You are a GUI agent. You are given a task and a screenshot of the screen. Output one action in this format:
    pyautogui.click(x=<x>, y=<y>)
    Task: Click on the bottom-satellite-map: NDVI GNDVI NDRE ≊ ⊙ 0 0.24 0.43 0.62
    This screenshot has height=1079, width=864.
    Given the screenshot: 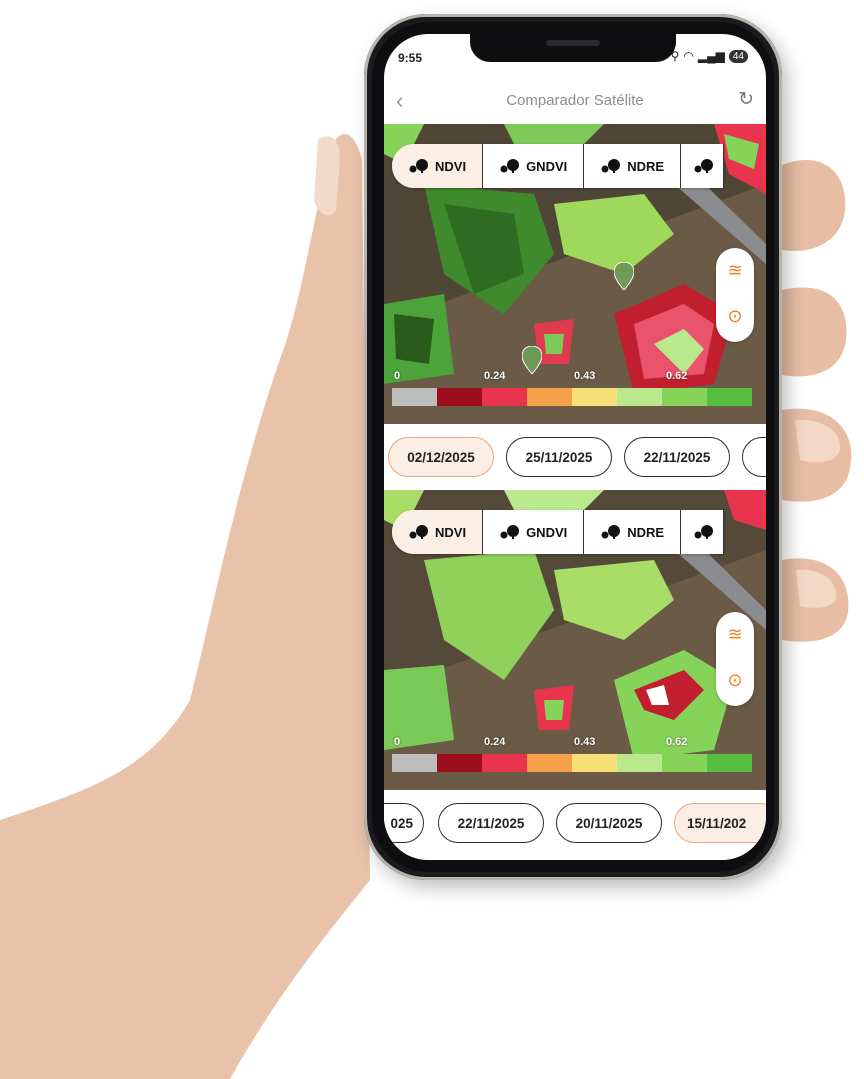 What is the action you would take?
    pyautogui.click(x=575, y=640)
    